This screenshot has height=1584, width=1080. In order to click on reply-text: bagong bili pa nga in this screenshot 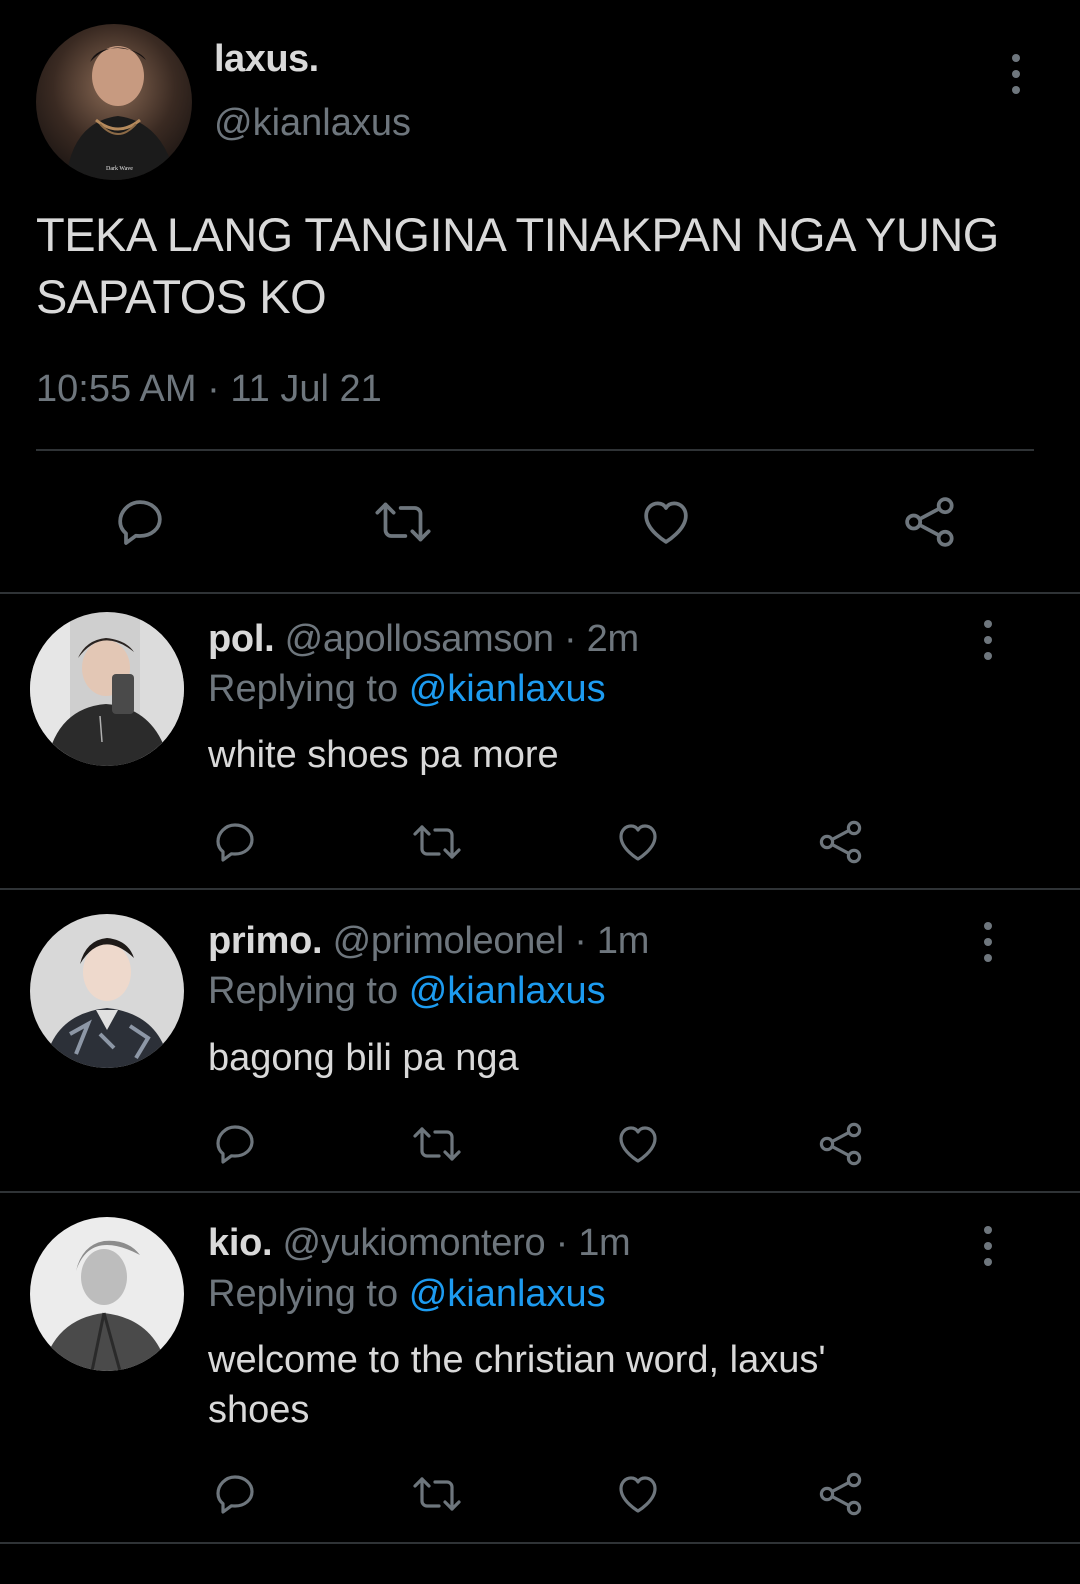, I will do `click(363, 1058)`.